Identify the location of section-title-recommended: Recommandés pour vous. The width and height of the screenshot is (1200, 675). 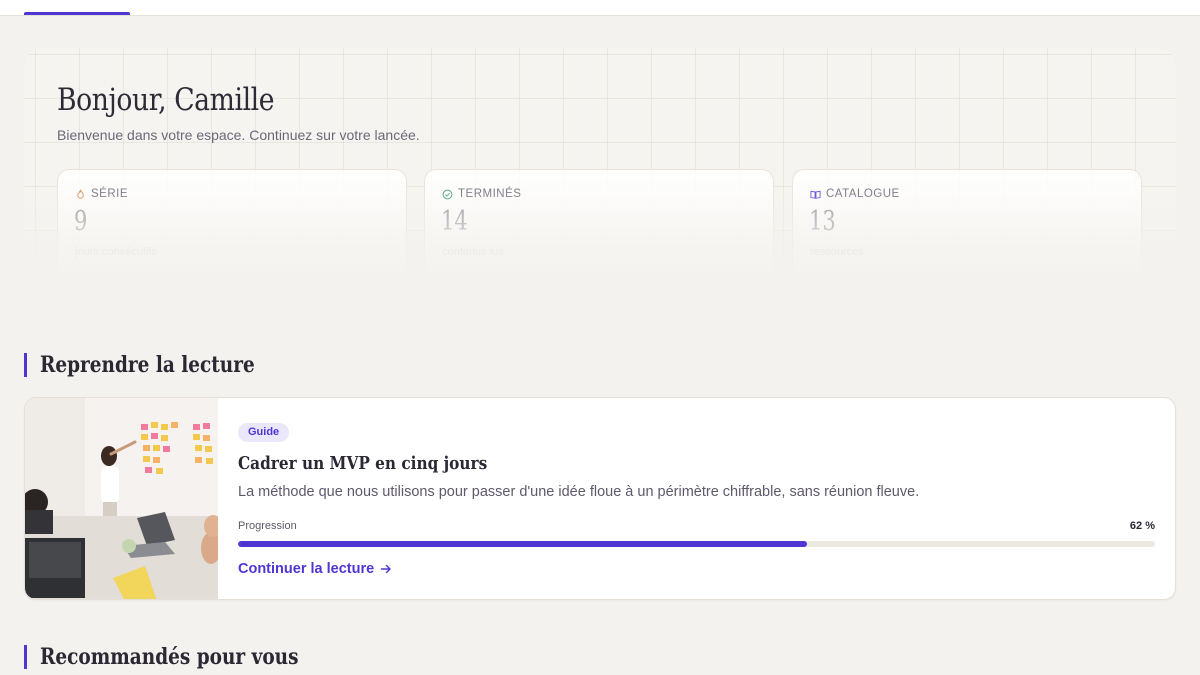
(186, 657).